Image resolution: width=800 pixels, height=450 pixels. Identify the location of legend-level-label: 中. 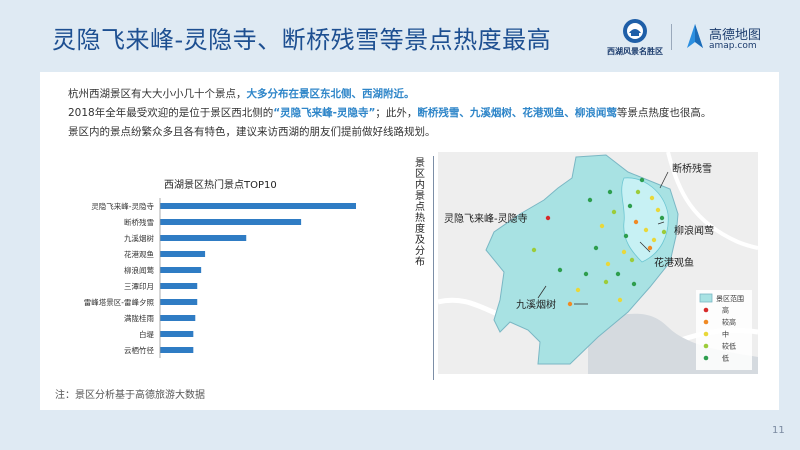
(725, 334).